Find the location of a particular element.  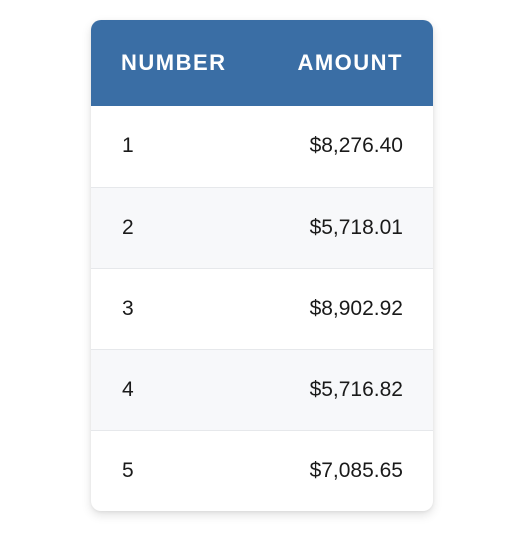

cell-amount: $5,716.82 is located at coordinates (356, 389).